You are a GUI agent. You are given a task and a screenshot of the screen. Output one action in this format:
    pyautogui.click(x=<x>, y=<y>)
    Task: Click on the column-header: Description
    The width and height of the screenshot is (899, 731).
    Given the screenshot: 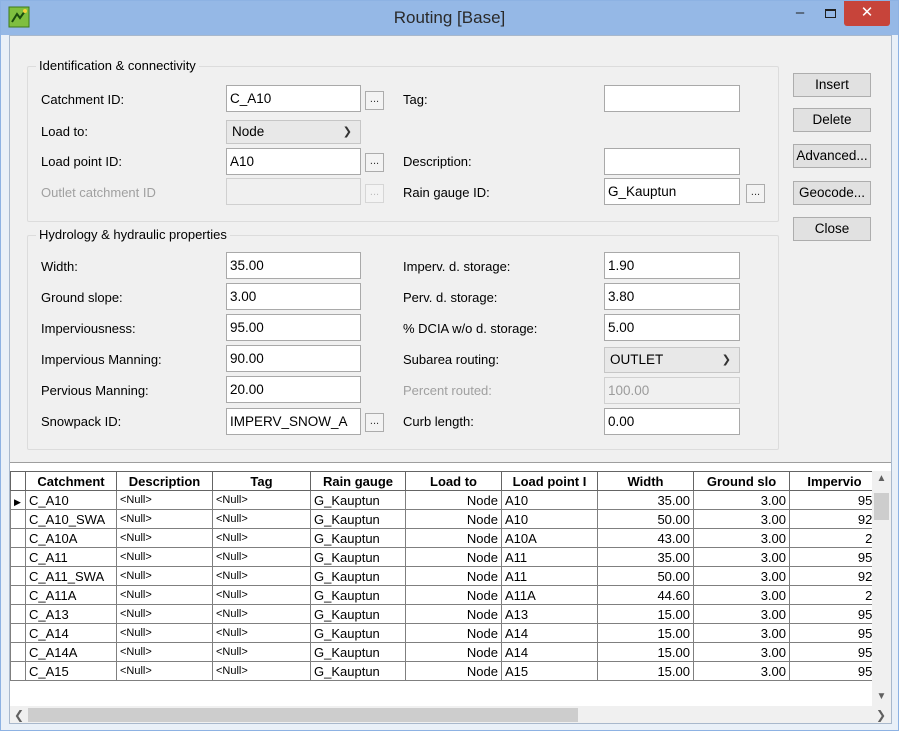 What is the action you would take?
    pyautogui.click(x=164, y=481)
    